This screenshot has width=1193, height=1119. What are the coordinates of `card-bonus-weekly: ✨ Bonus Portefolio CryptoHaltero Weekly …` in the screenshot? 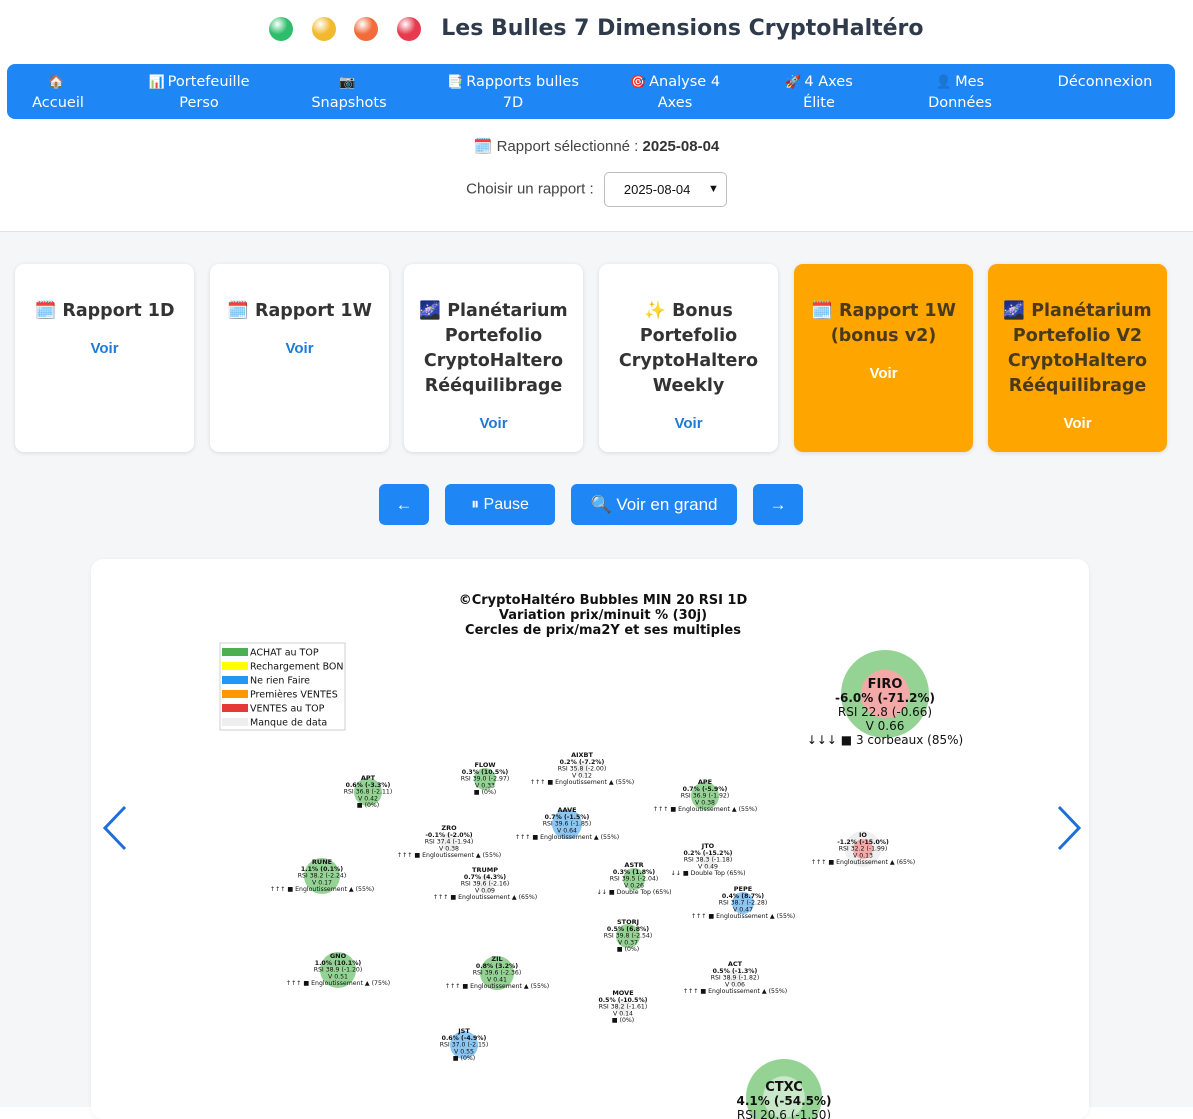 It's located at (688, 358).